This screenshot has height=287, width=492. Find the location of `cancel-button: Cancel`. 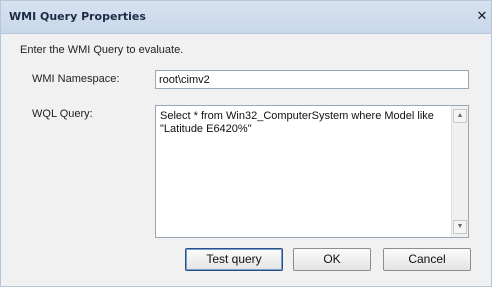

cancel-button: Cancel is located at coordinates (427, 259).